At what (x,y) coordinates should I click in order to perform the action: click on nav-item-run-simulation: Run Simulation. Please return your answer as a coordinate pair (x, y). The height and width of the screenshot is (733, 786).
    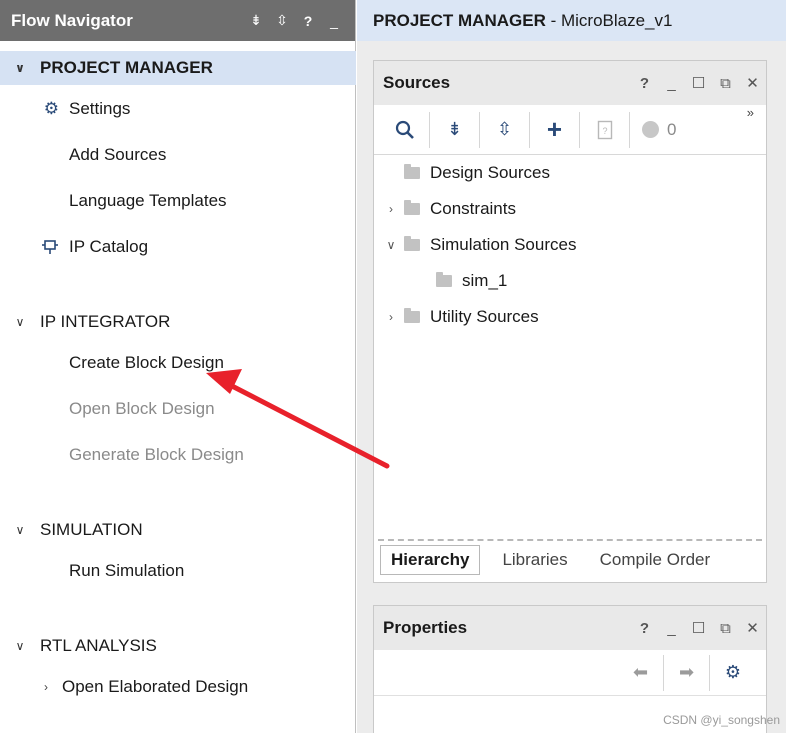
    Looking at the image, I should click on (178, 571).